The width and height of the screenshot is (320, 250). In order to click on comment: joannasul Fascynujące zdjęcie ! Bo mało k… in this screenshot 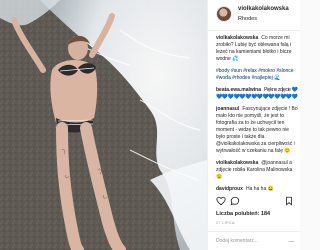, I will do `click(257, 130)`.